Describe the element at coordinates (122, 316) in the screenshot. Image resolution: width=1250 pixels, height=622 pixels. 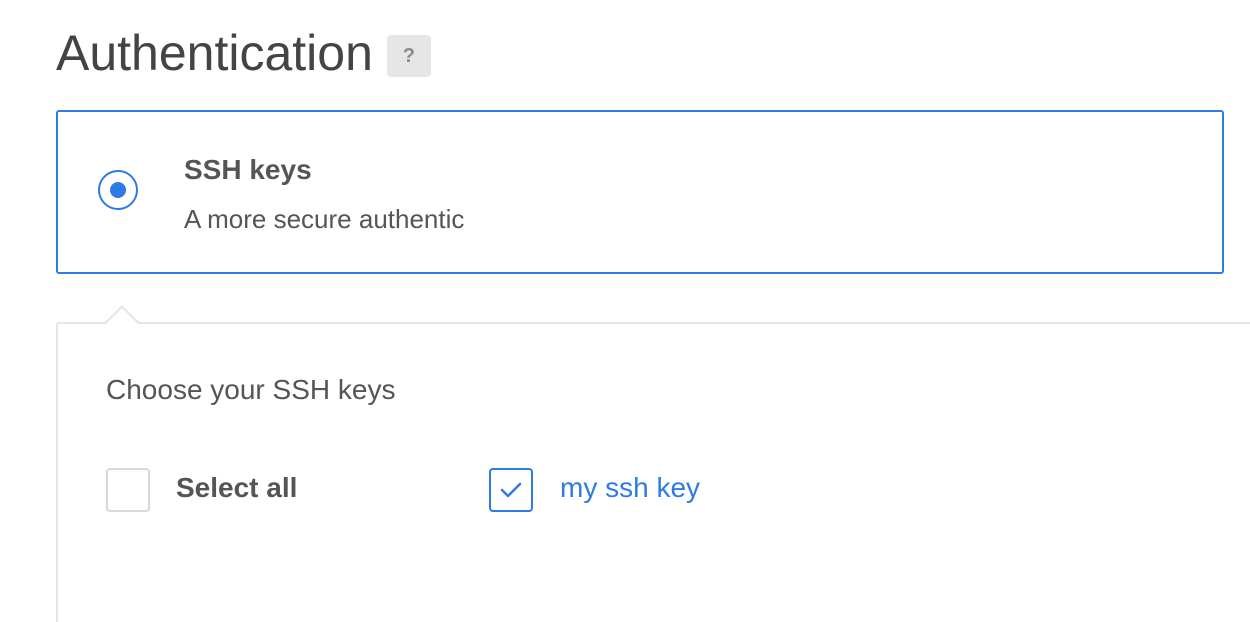
I see `panel-caret-inner` at that location.